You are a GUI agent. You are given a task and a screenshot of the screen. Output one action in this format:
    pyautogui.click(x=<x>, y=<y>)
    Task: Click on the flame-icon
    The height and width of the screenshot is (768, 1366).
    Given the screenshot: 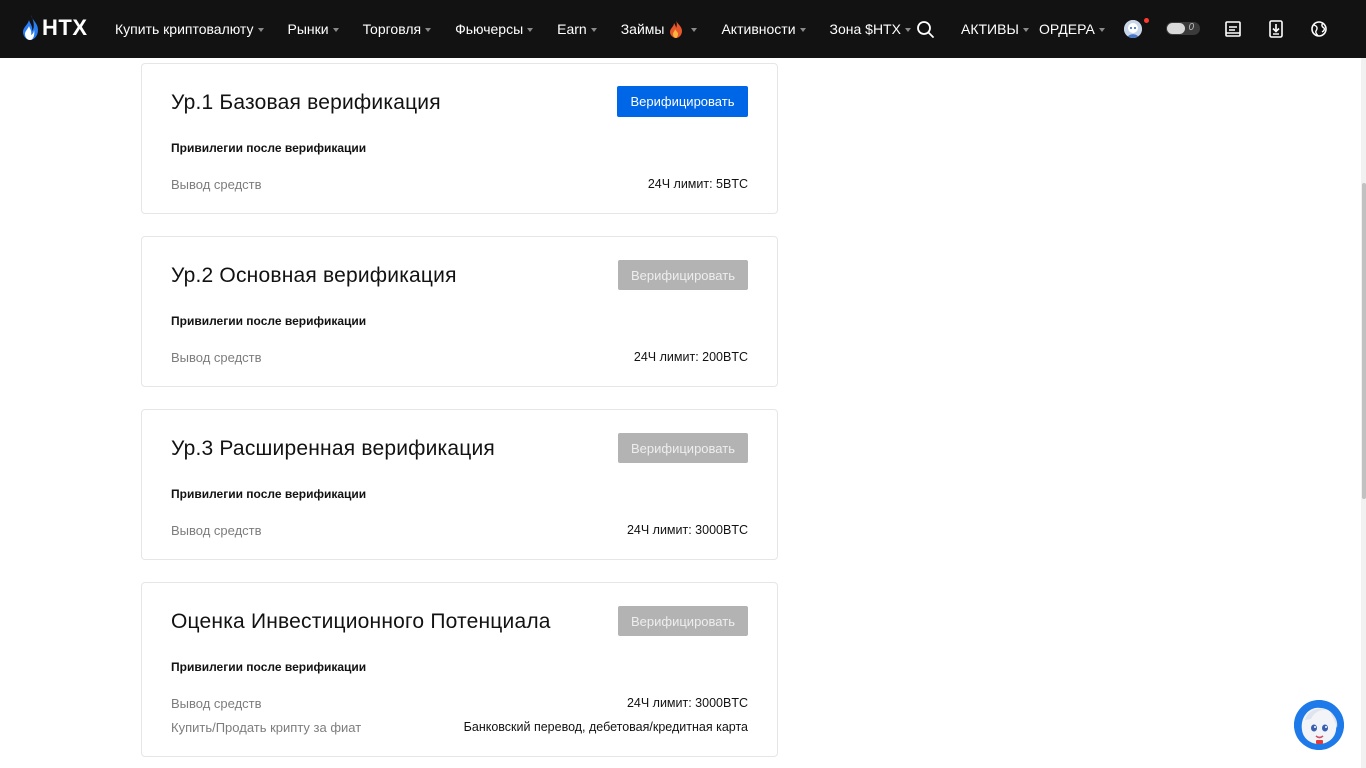 What is the action you would take?
    pyautogui.click(x=676, y=29)
    